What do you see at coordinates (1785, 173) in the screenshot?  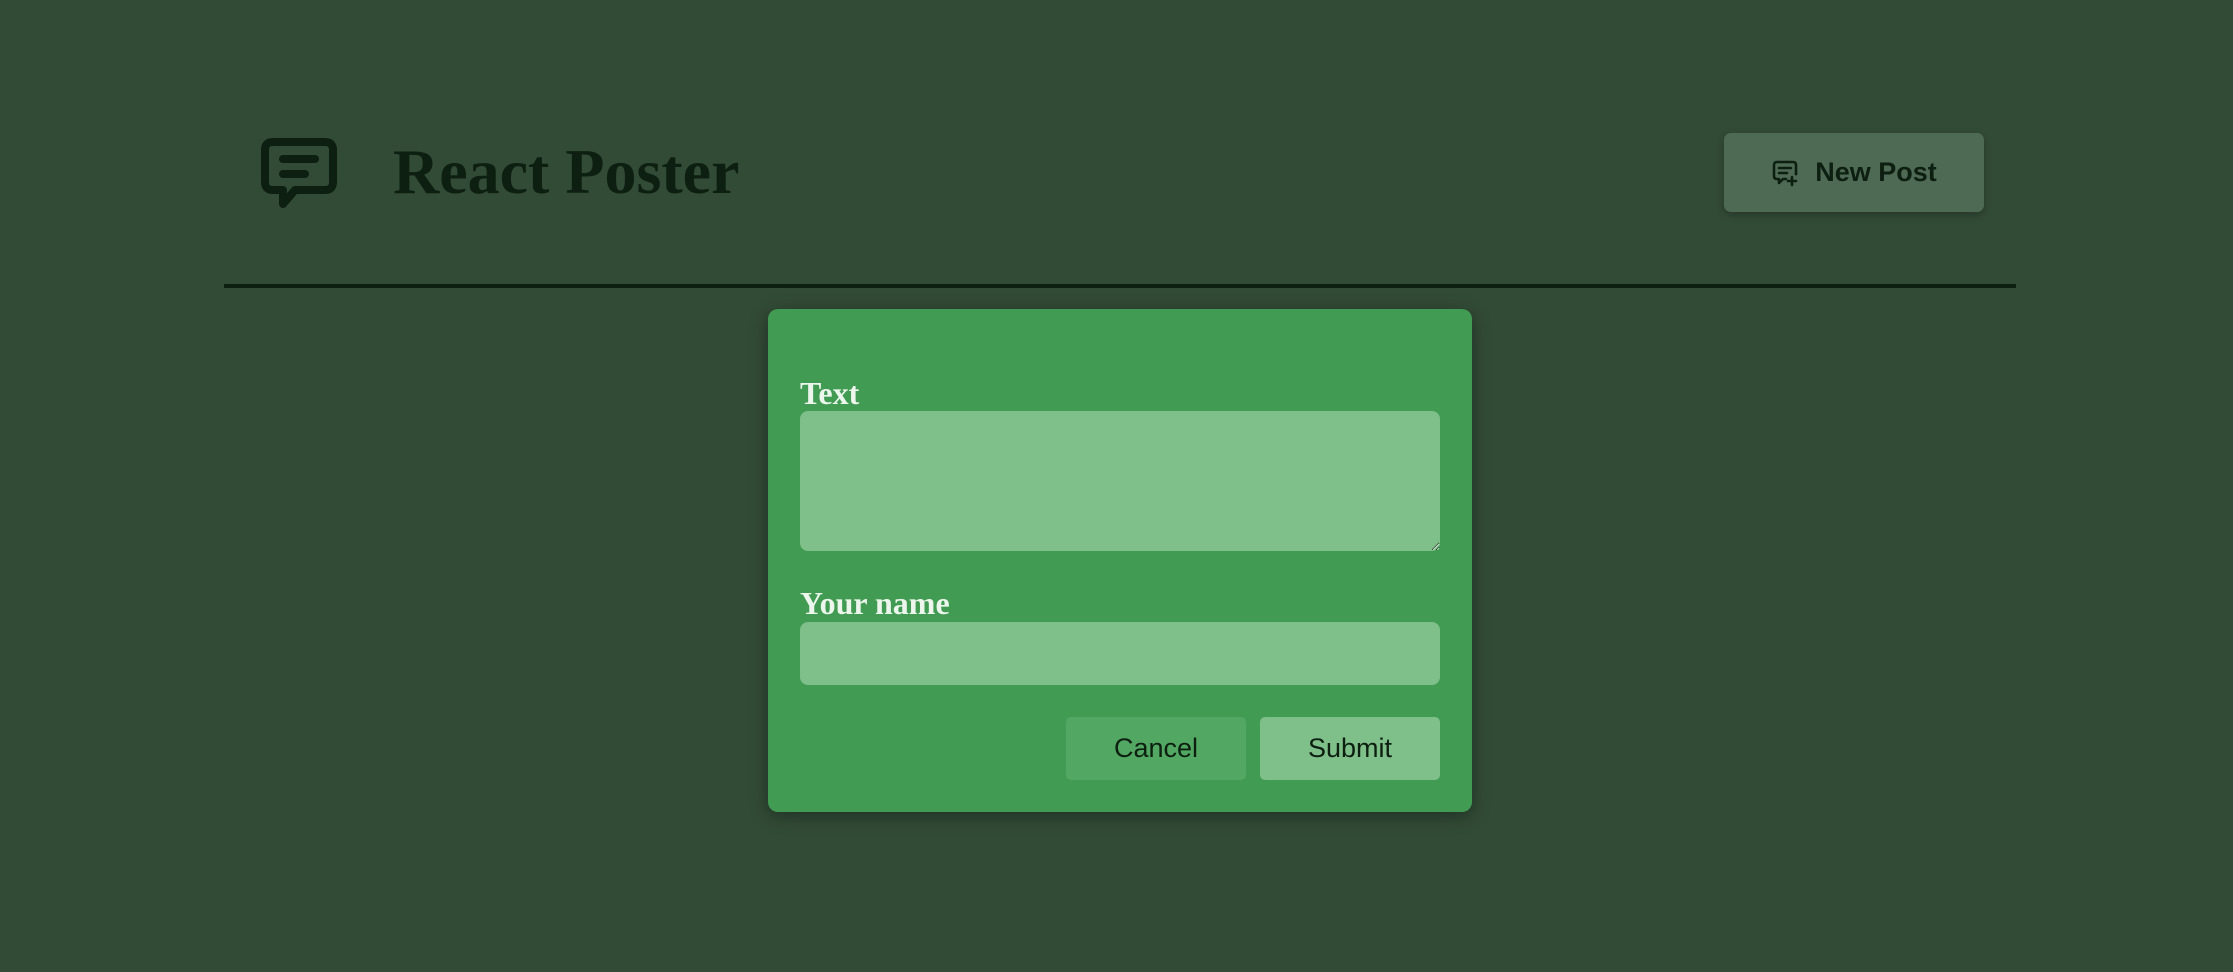 I see `message-plus-icon` at bounding box center [1785, 173].